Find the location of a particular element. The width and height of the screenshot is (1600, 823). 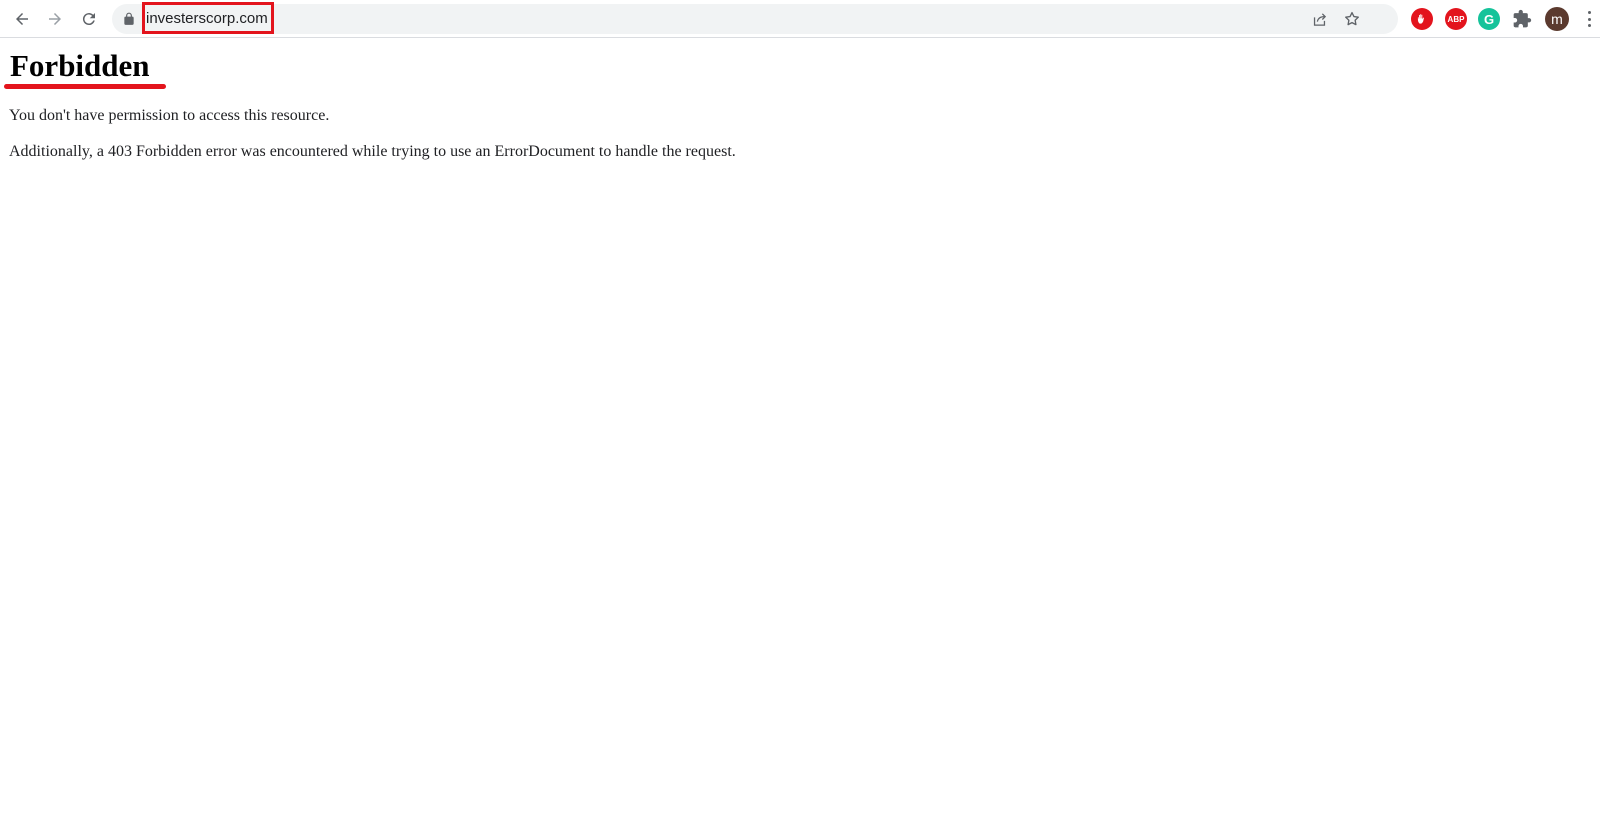

profile-initial: m is located at coordinates (1557, 19).